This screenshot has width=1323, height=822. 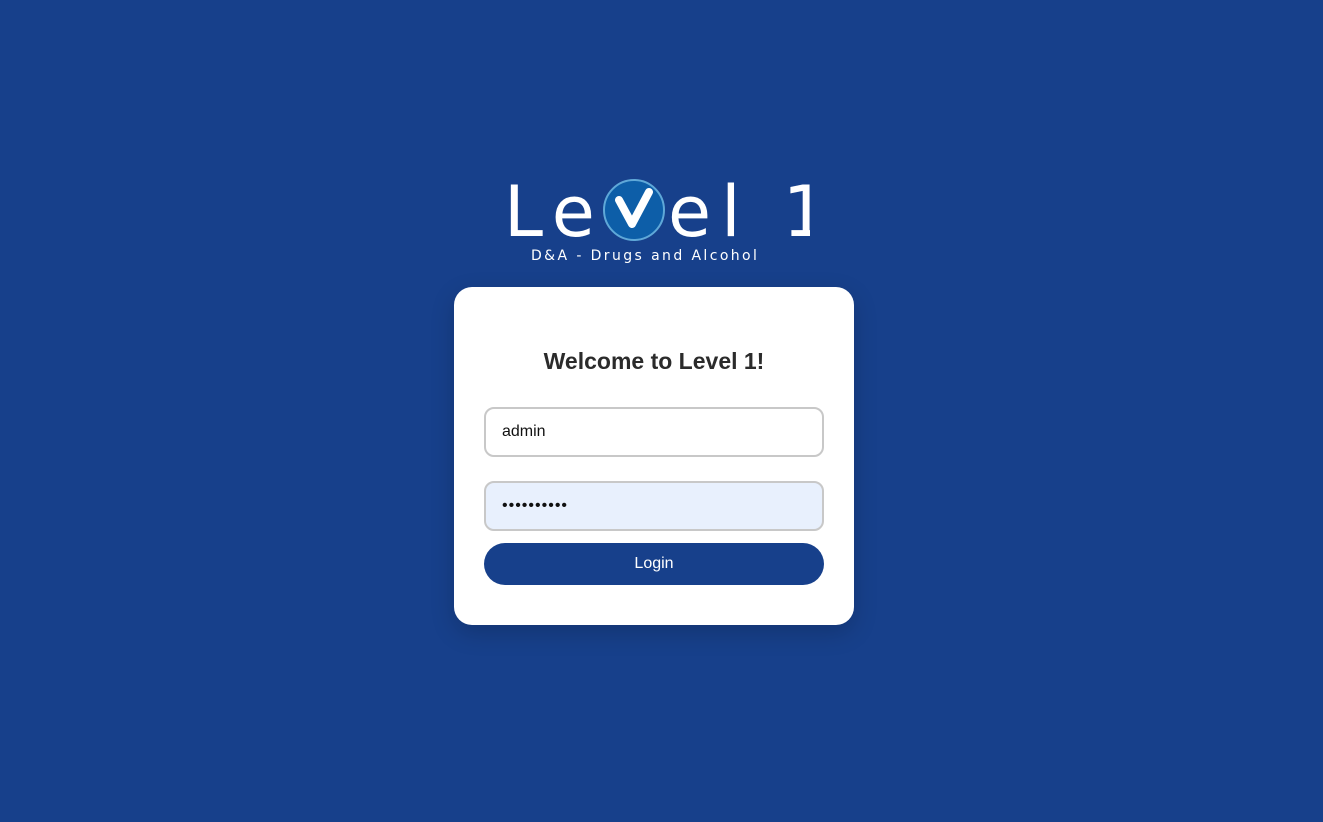 I want to click on logo-text-right: el 1, so click(x=739, y=212).